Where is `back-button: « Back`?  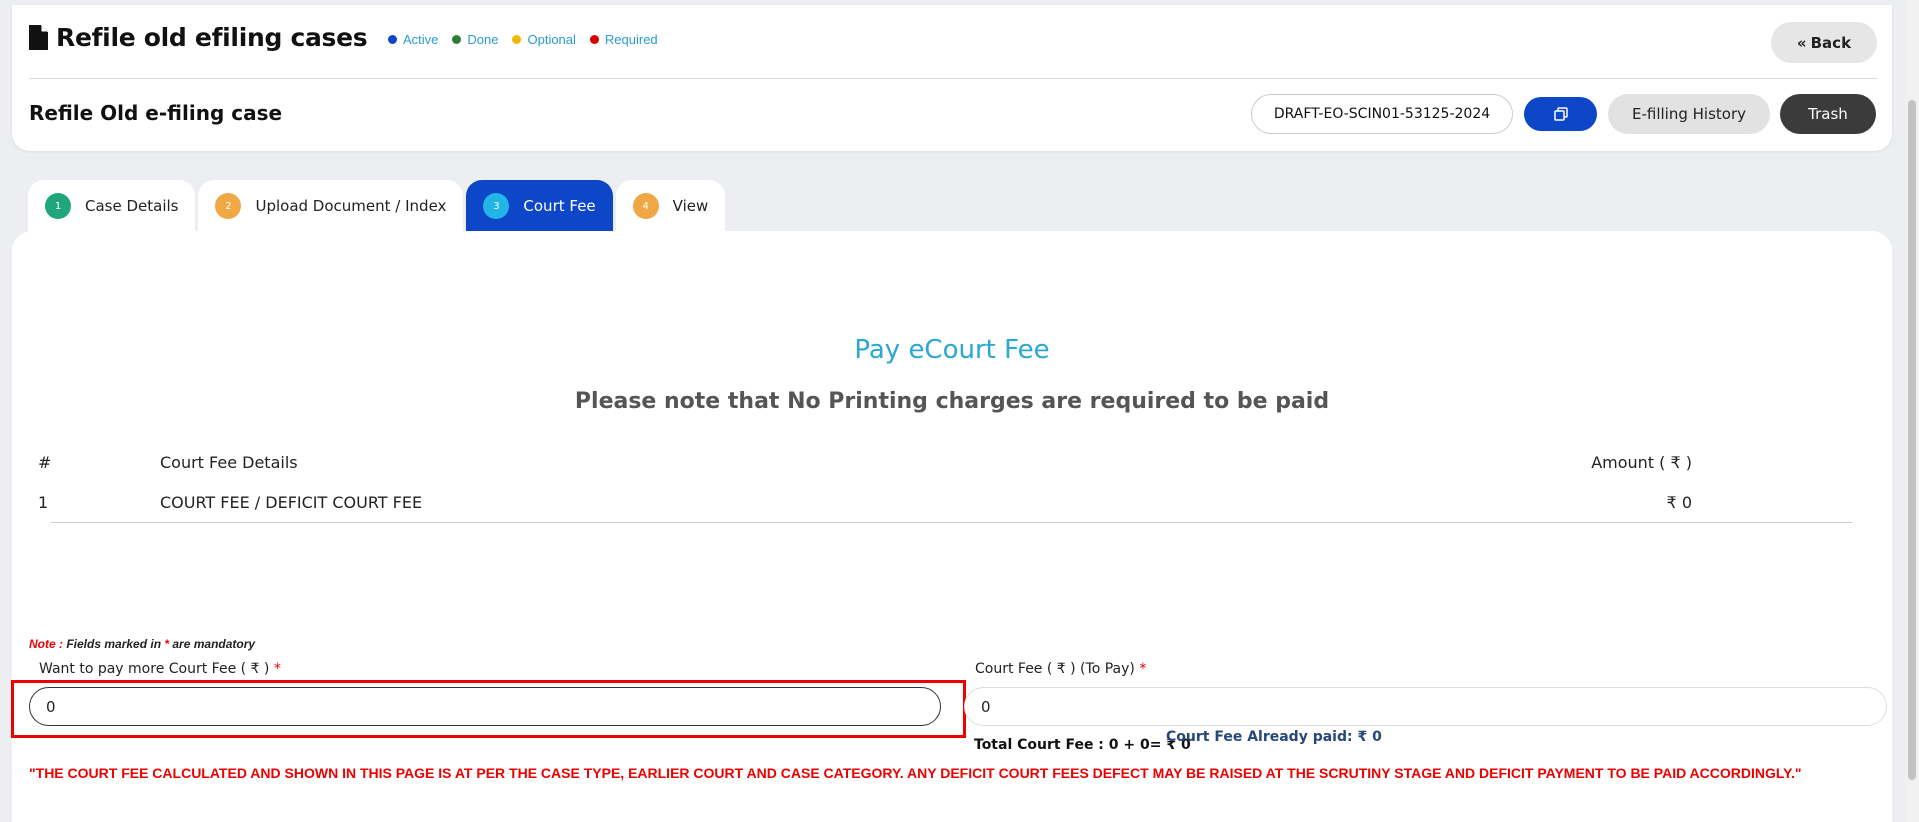
back-button: « Back is located at coordinates (1824, 42).